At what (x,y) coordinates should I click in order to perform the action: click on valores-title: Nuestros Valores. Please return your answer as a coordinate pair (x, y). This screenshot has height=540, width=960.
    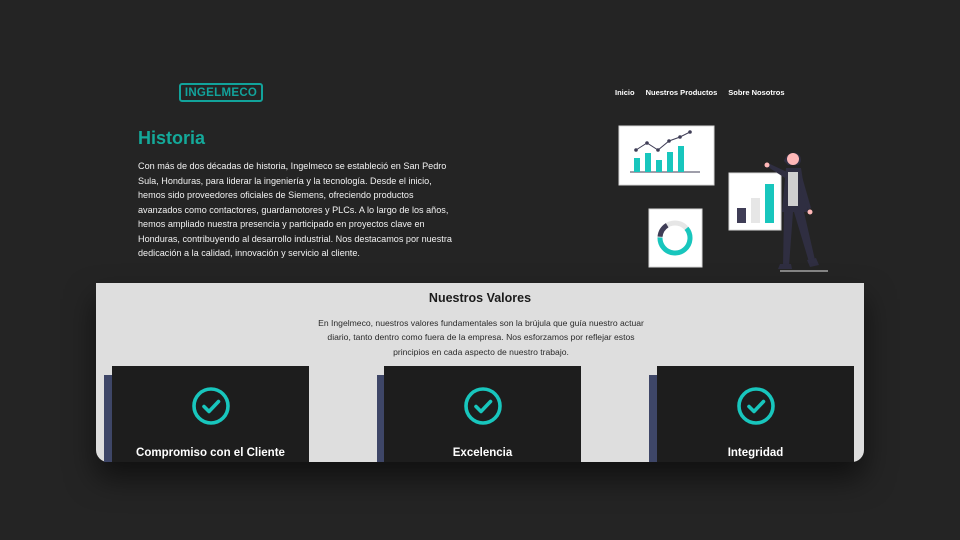
    Looking at the image, I should click on (480, 298).